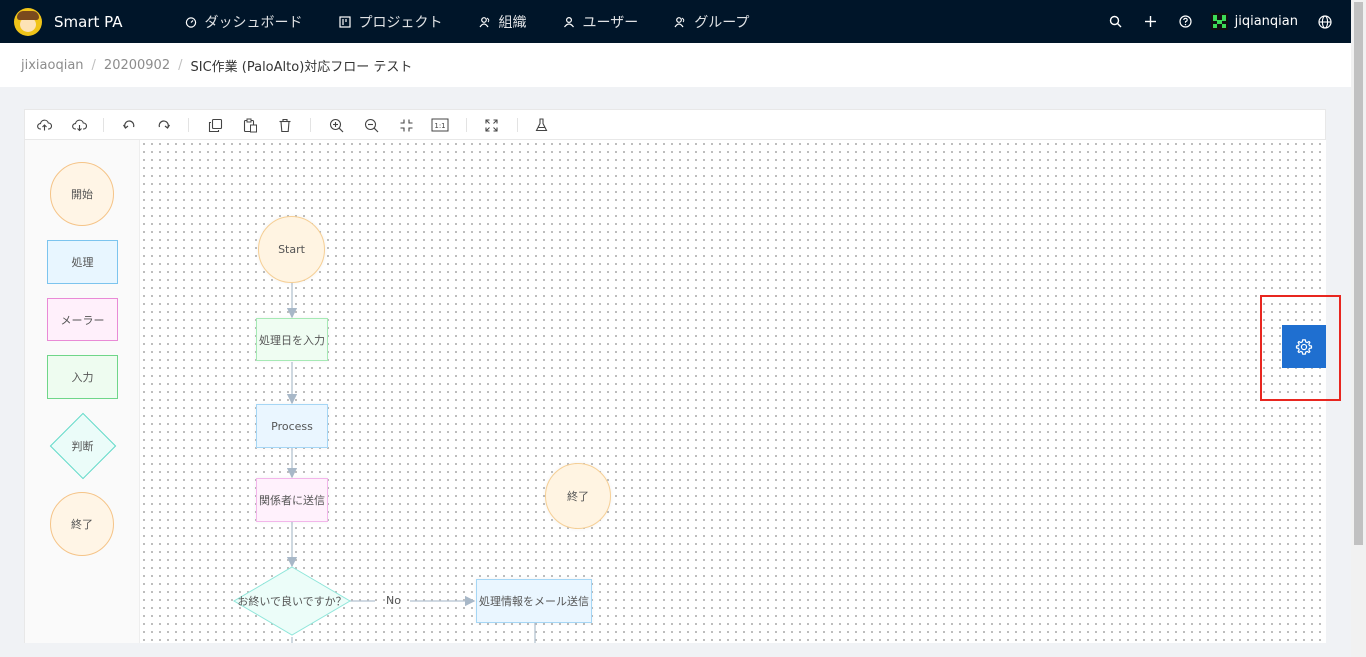  Describe the element at coordinates (393, 600) in the screenshot. I see `edge-label-no: No` at that location.